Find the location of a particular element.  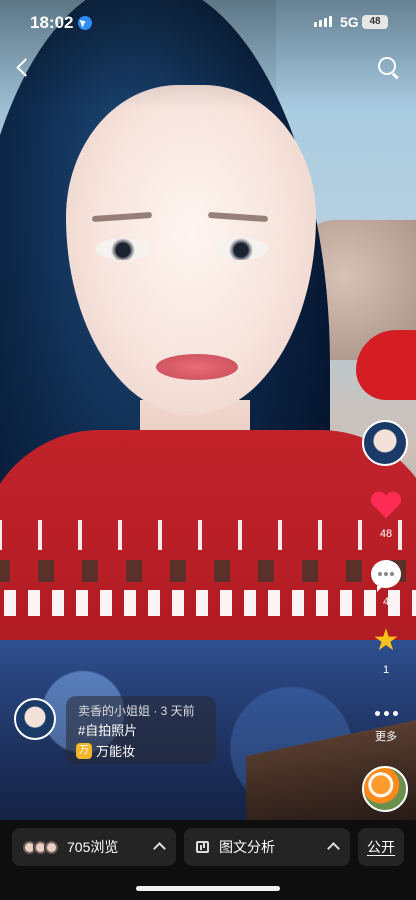

network-type: 5G is located at coordinates (349, 22).